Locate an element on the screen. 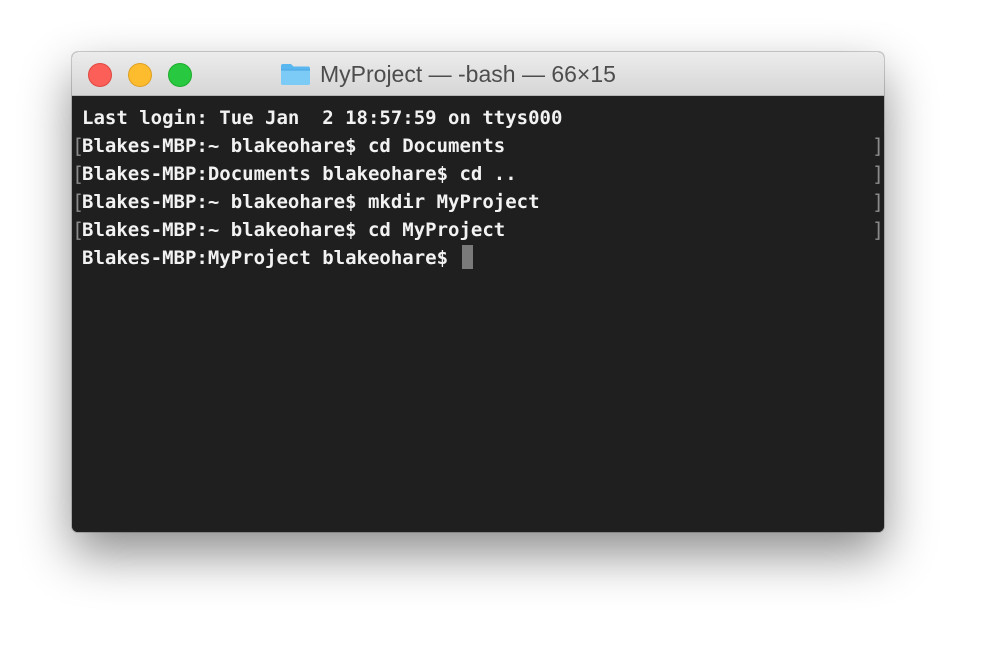 Image resolution: width=990 pixels, height=660 pixels. terminal-line: Blakes-MBP:~ blakeohare$ cd Documents is located at coordinates (294, 146).